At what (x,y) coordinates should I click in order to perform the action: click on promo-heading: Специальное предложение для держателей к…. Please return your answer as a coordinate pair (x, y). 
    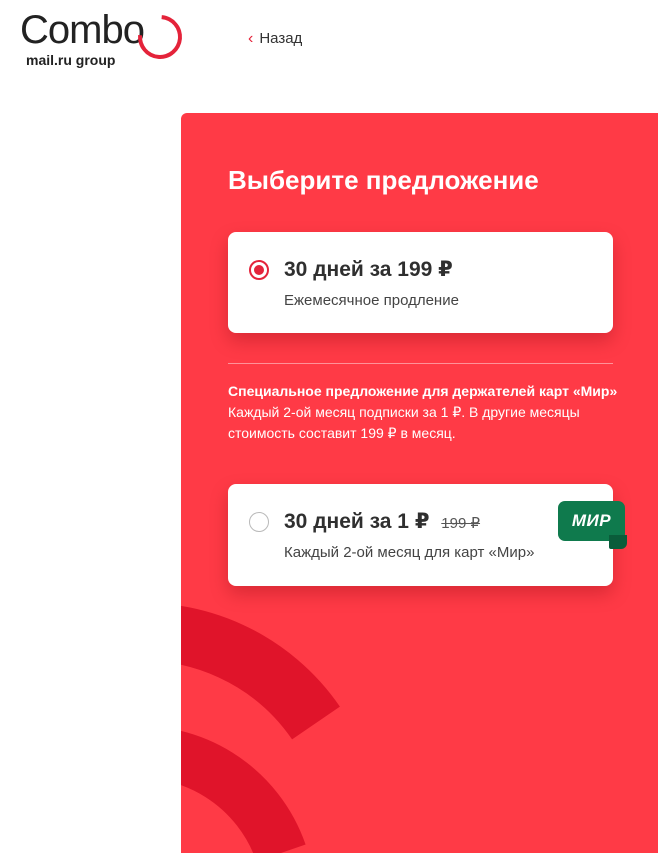
    Looking at the image, I should click on (423, 391).